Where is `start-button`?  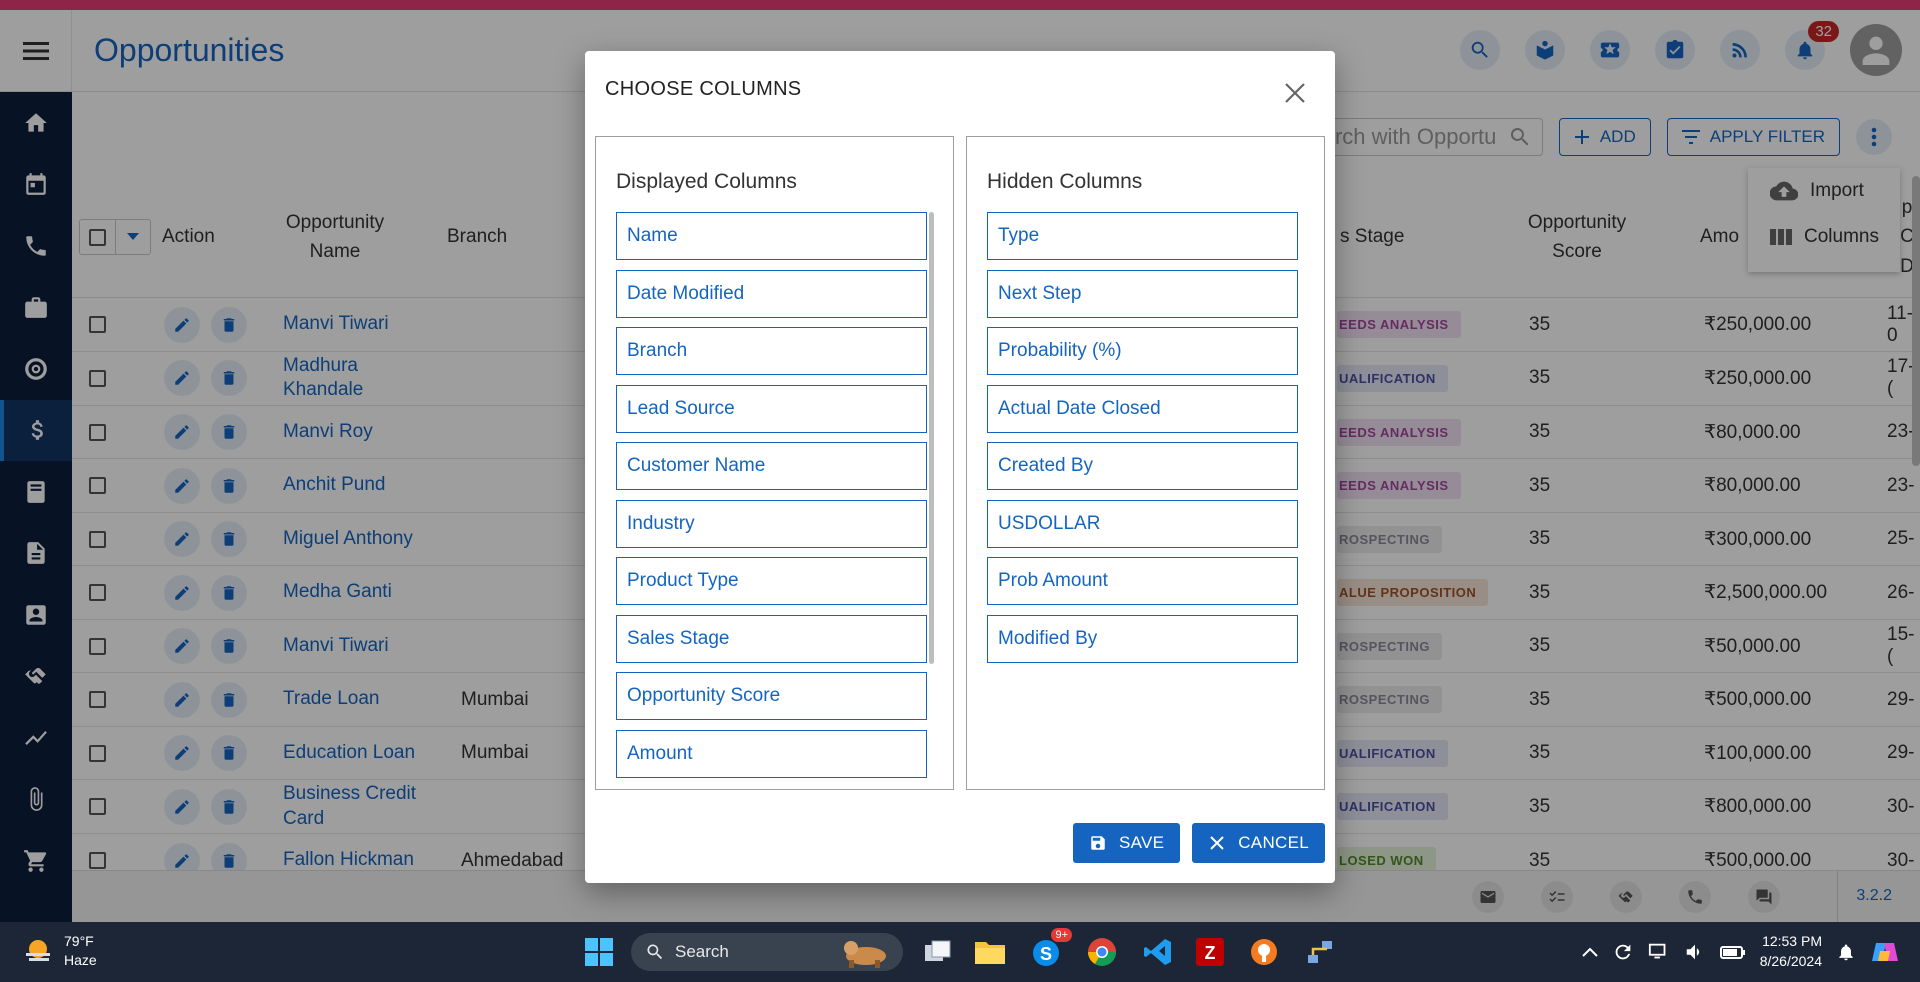 start-button is located at coordinates (599, 952).